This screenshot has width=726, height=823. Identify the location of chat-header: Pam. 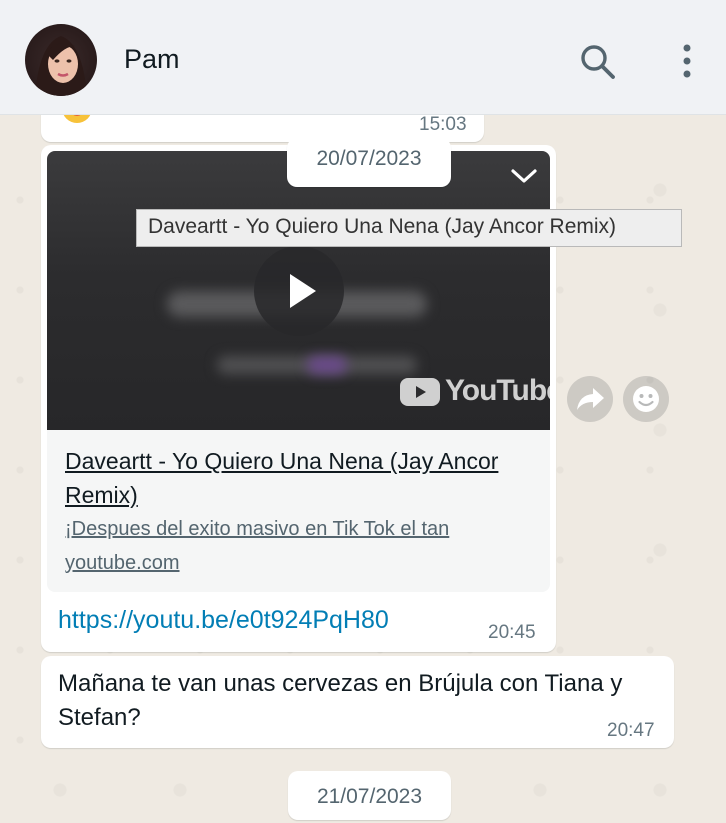
(363, 57).